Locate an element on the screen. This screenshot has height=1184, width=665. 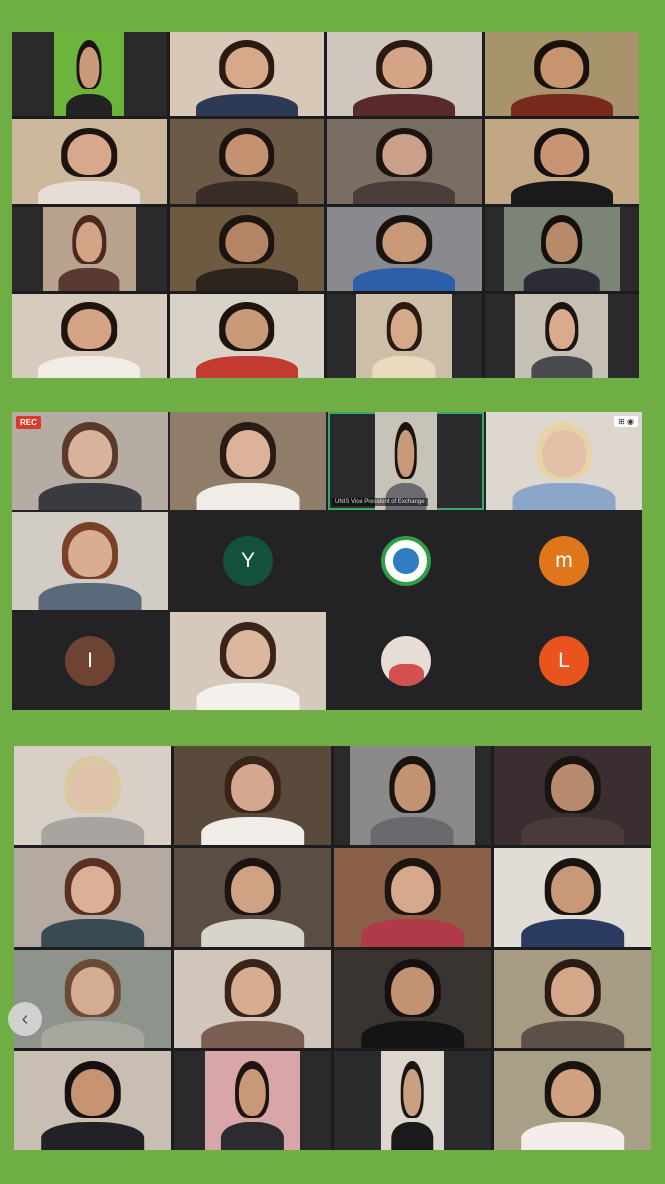
profile-photo is located at coordinates (406, 674).